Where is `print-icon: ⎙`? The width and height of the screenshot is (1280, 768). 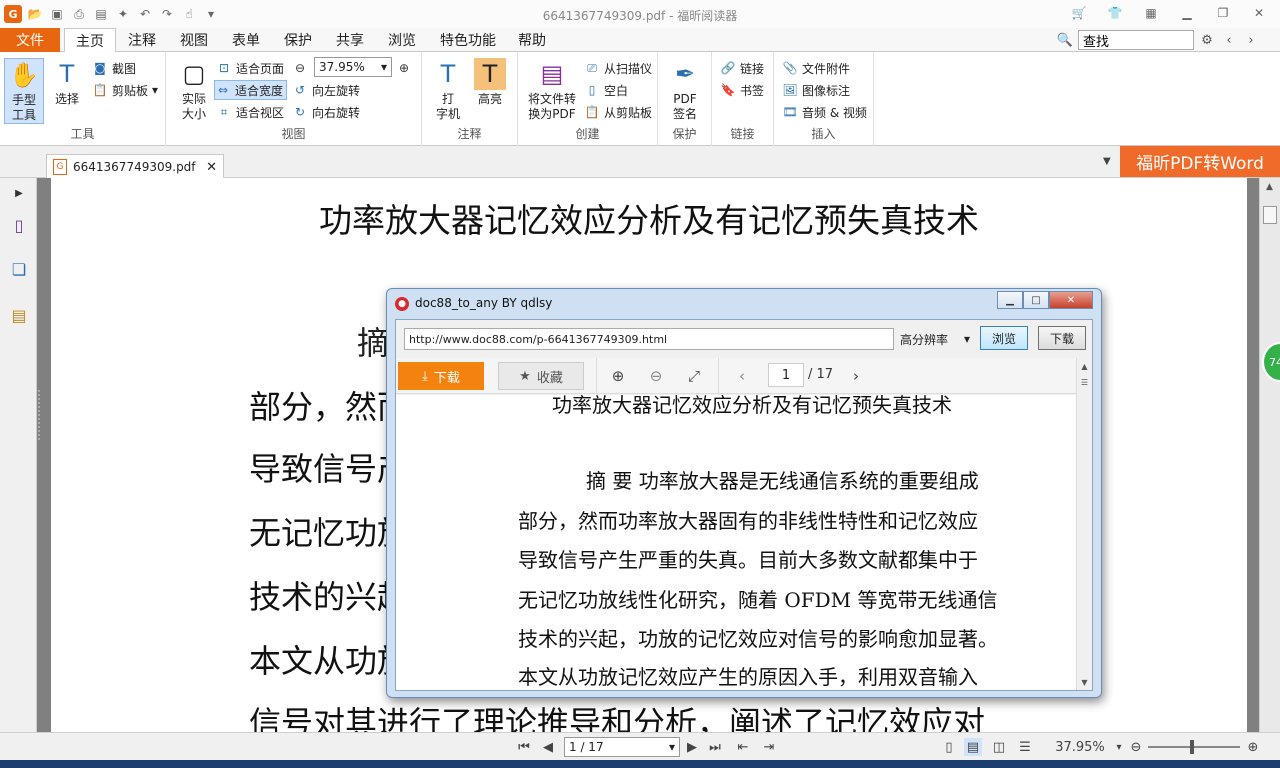
print-icon: ⎙ is located at coordinates (79, 14).